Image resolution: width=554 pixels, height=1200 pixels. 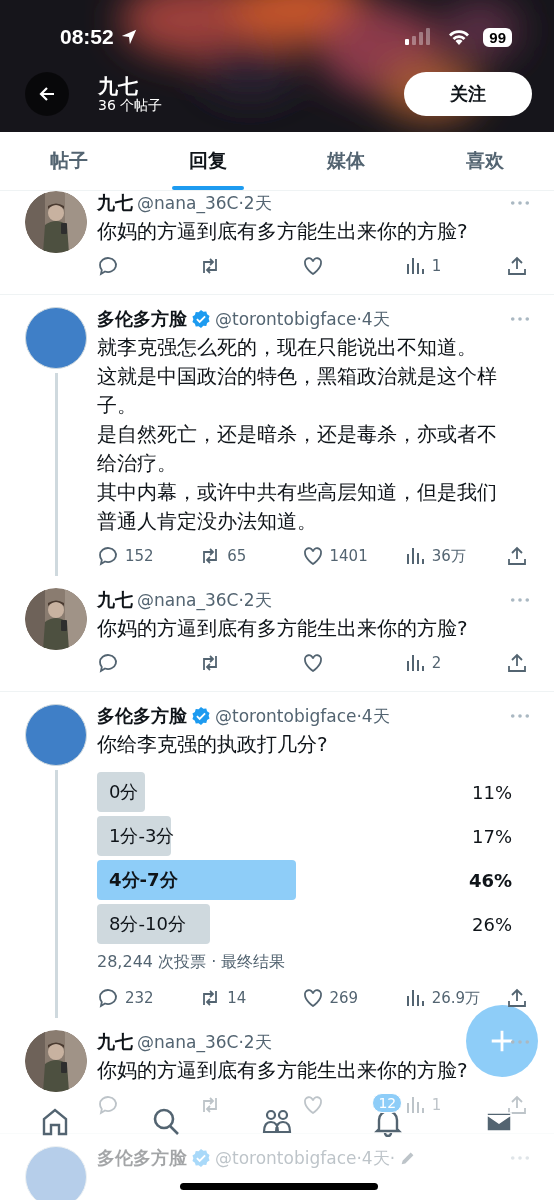 I want to click on poll-results: 28,244 次投票 · 最终结果, so click(x=192, y=962).